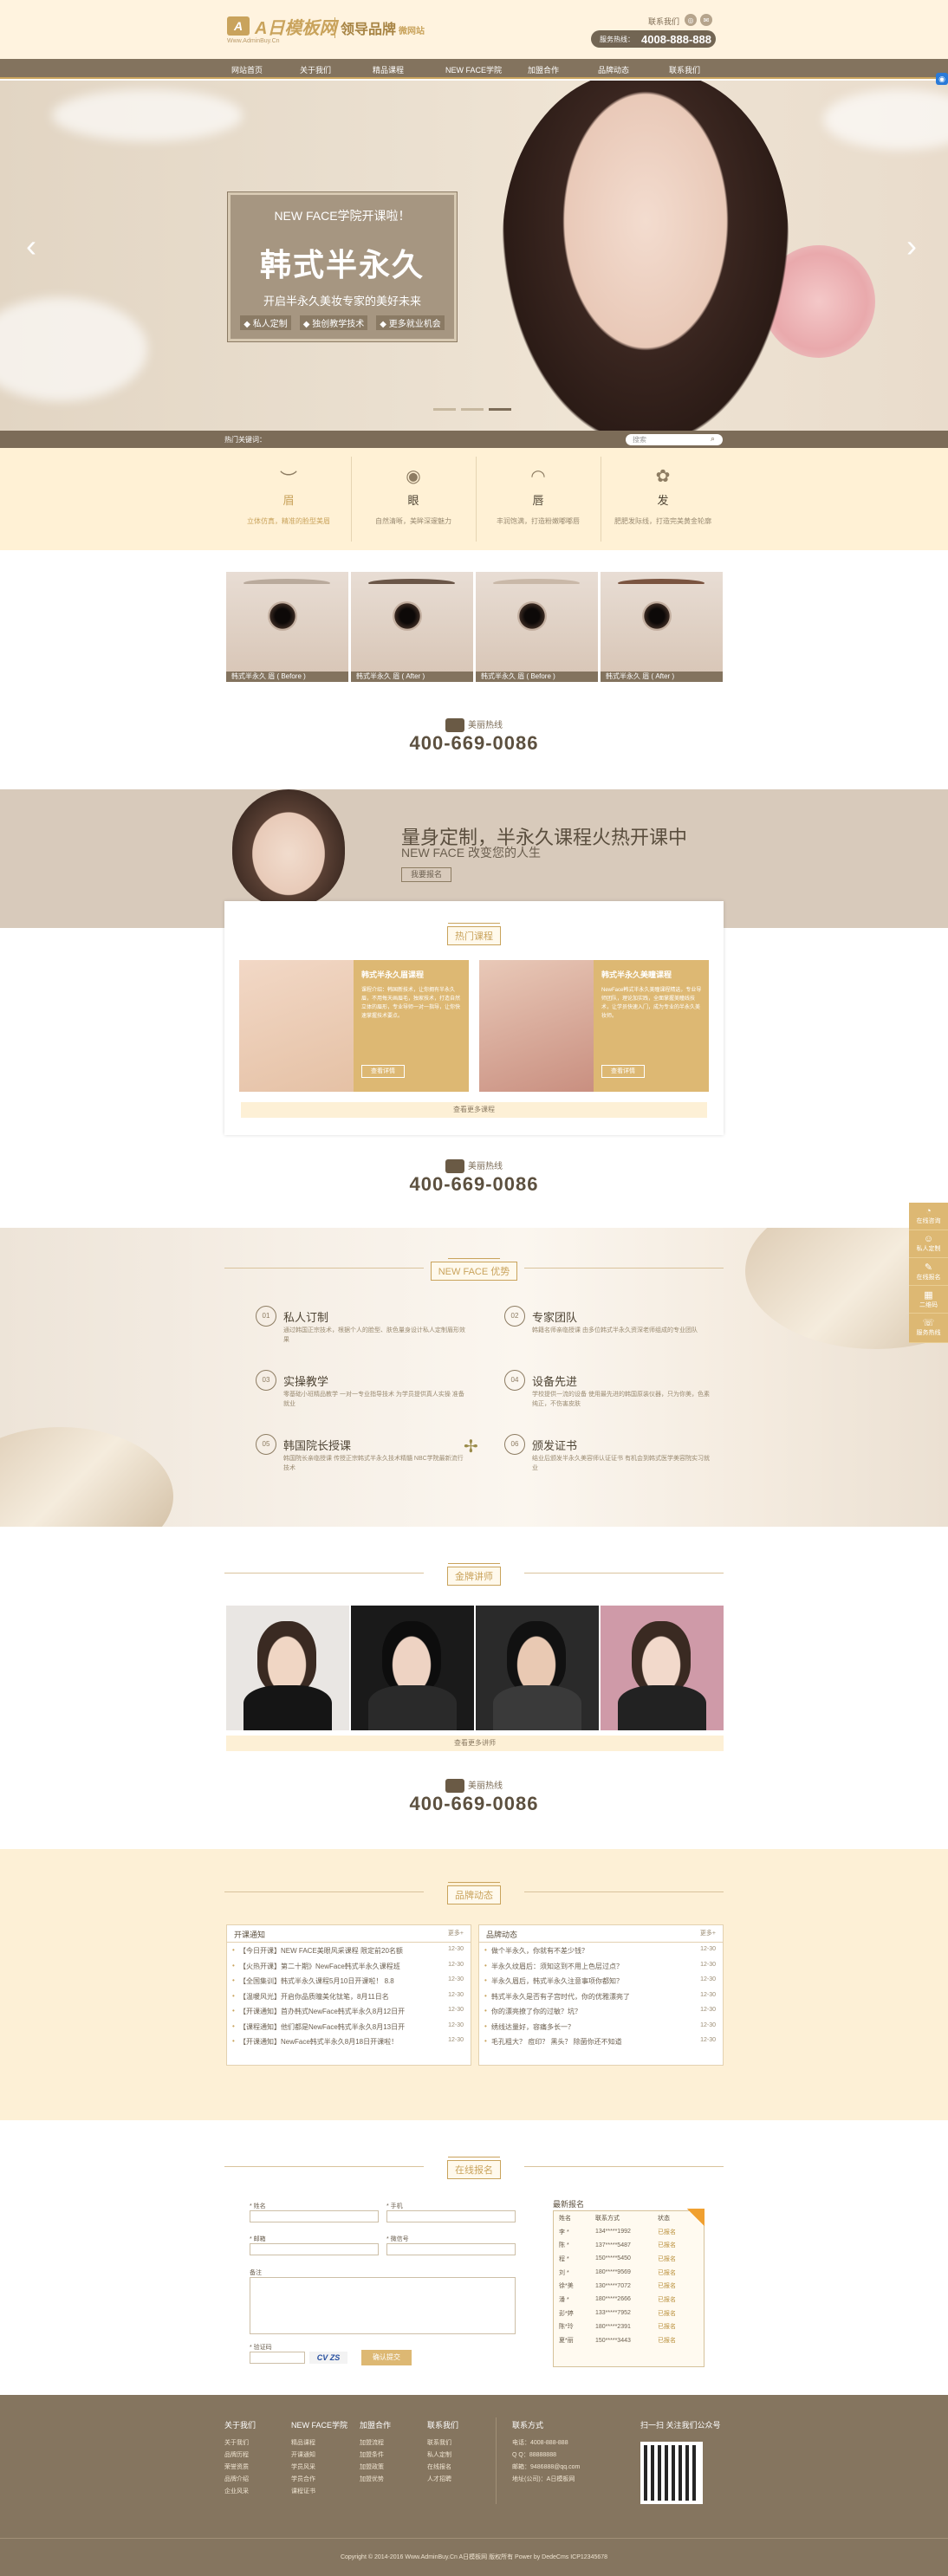 The width and height of the screenshot is (948, 2576). What do you see at coordinates (236, 2455) in the screenshot?
I see `footer-link: 品牌历程` at bounding box center [236, 2455].